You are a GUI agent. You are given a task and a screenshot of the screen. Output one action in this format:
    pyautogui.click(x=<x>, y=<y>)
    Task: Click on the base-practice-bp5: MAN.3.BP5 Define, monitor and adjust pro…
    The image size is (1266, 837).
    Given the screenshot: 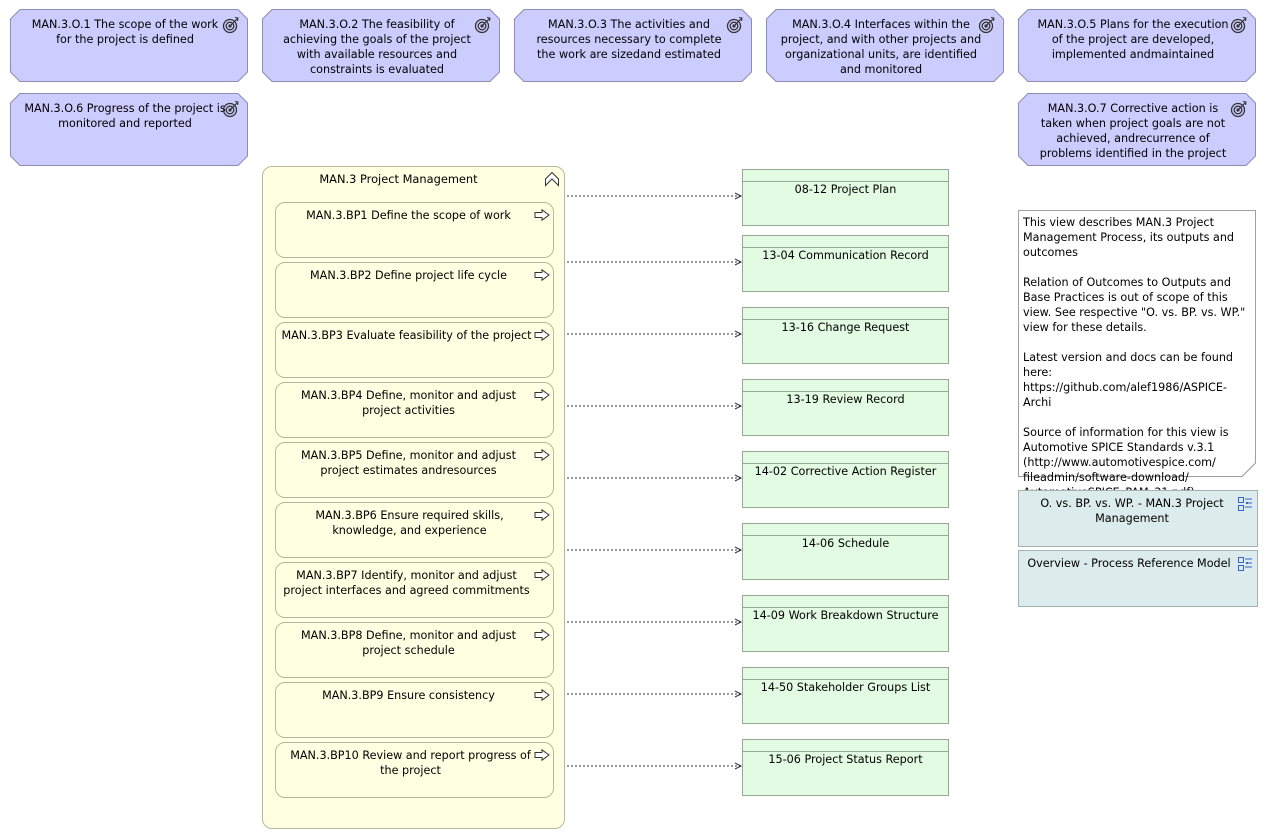 What is the action you would take?
    pyautogui.click(x=414, y=470)
    